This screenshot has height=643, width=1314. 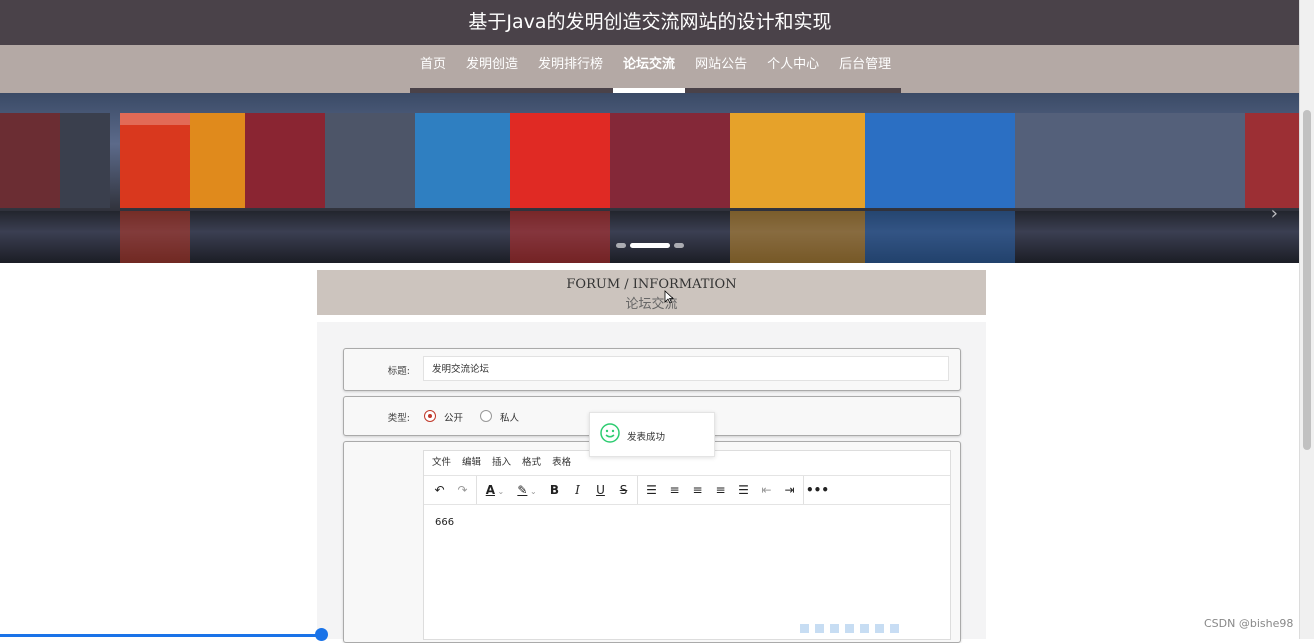 I want to click on menu-insert: 插入, so click(x=501, y=463).